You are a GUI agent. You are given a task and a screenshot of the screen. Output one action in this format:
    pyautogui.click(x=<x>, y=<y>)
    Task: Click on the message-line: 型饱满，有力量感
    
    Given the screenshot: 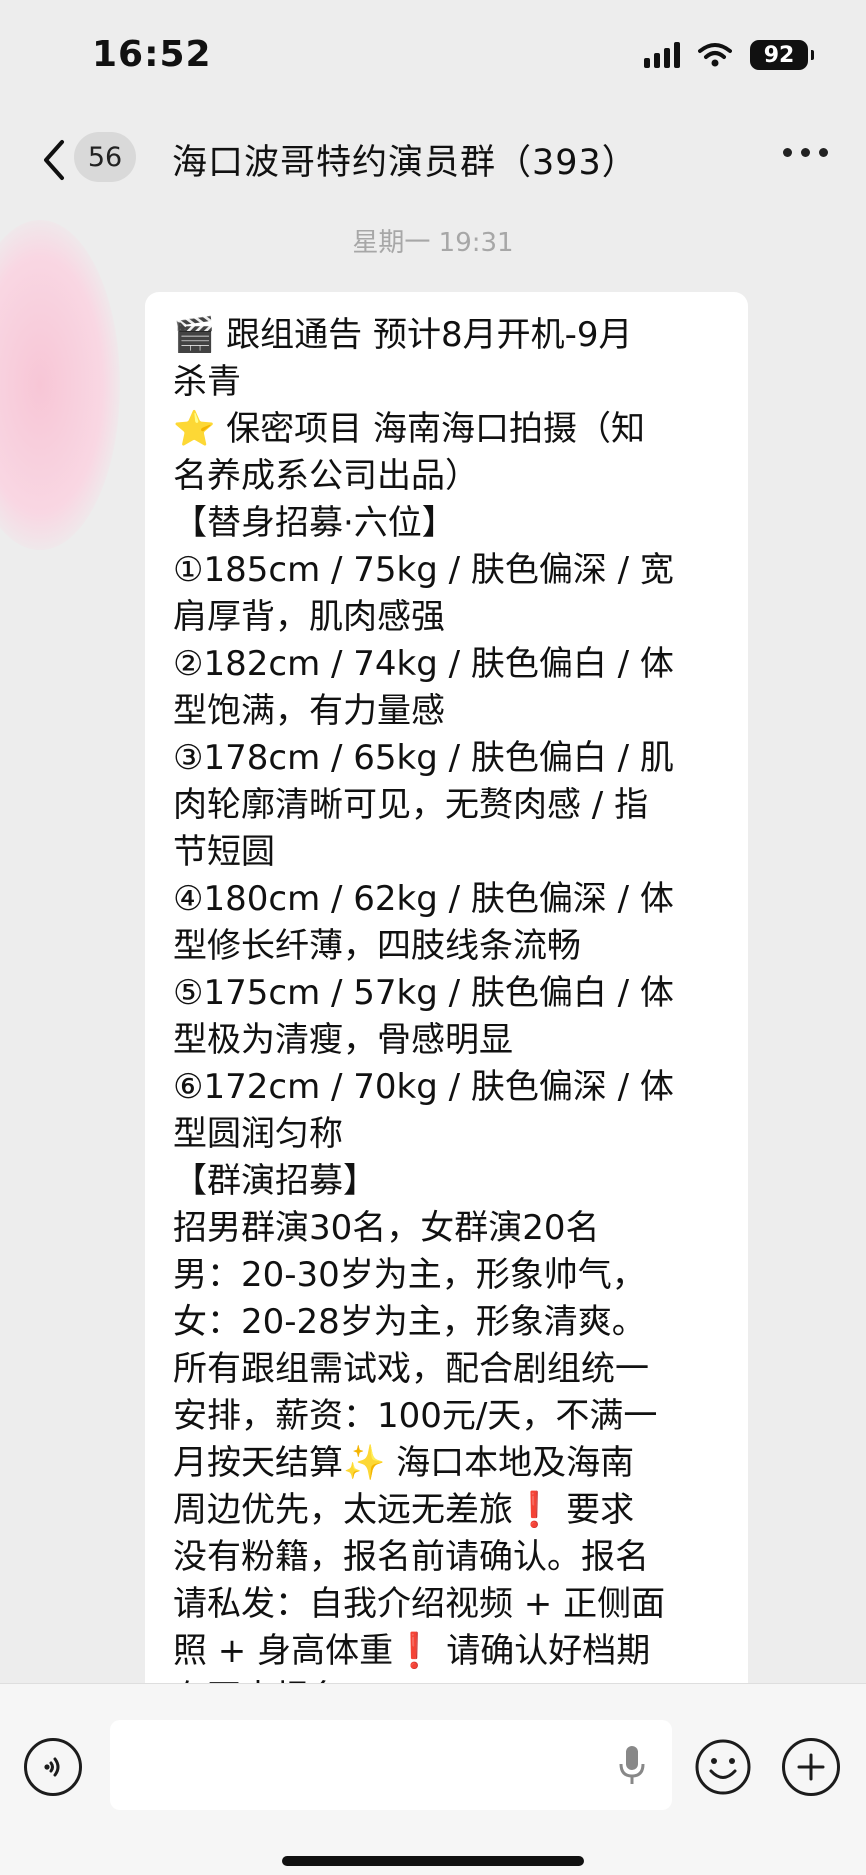 What is the action you would take?
    pyautogui.click(x=309, y=711)
    